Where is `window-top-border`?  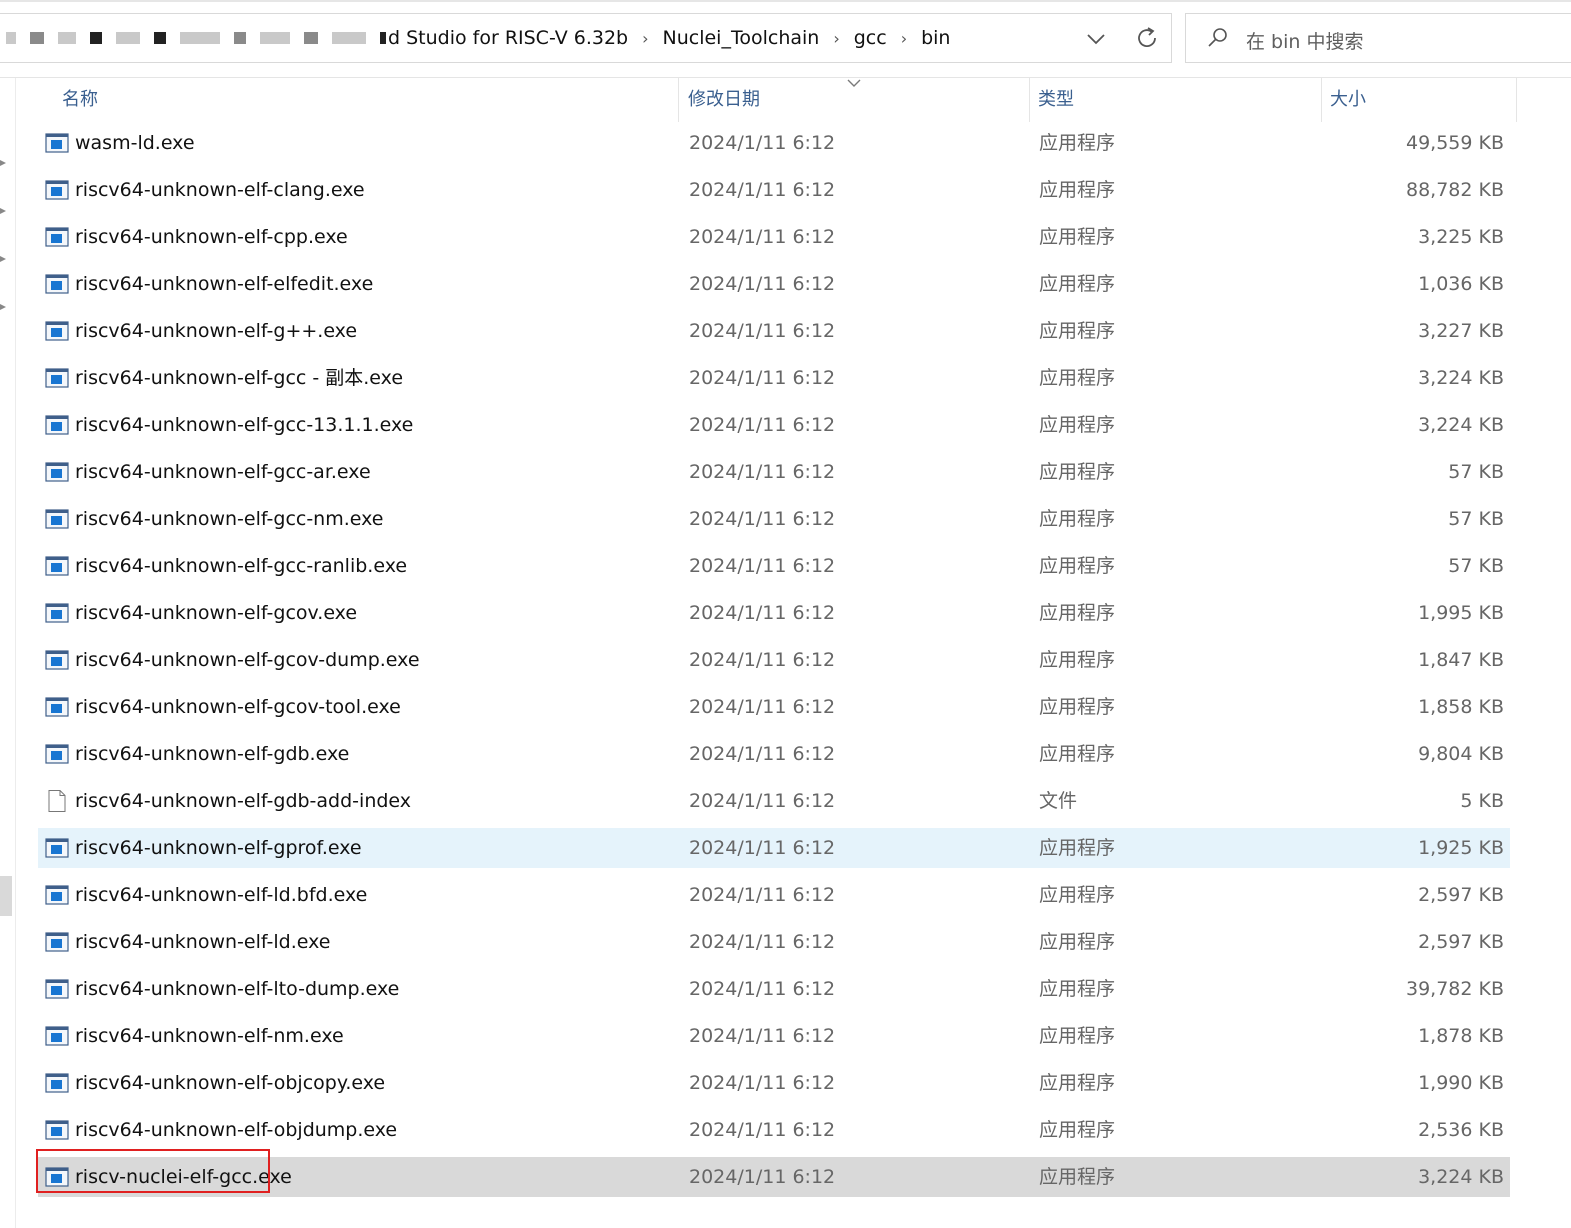
window-top-border is located at coordinates (785, 1).